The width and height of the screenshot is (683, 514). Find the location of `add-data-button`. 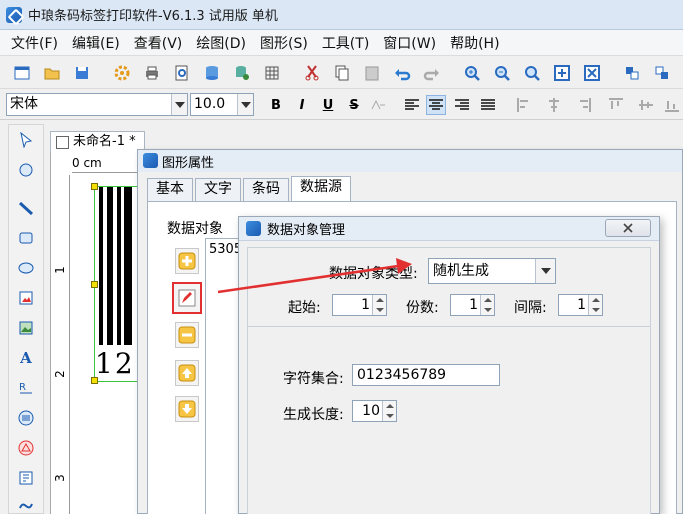

add-data-button is located at coordinates (187, 261).